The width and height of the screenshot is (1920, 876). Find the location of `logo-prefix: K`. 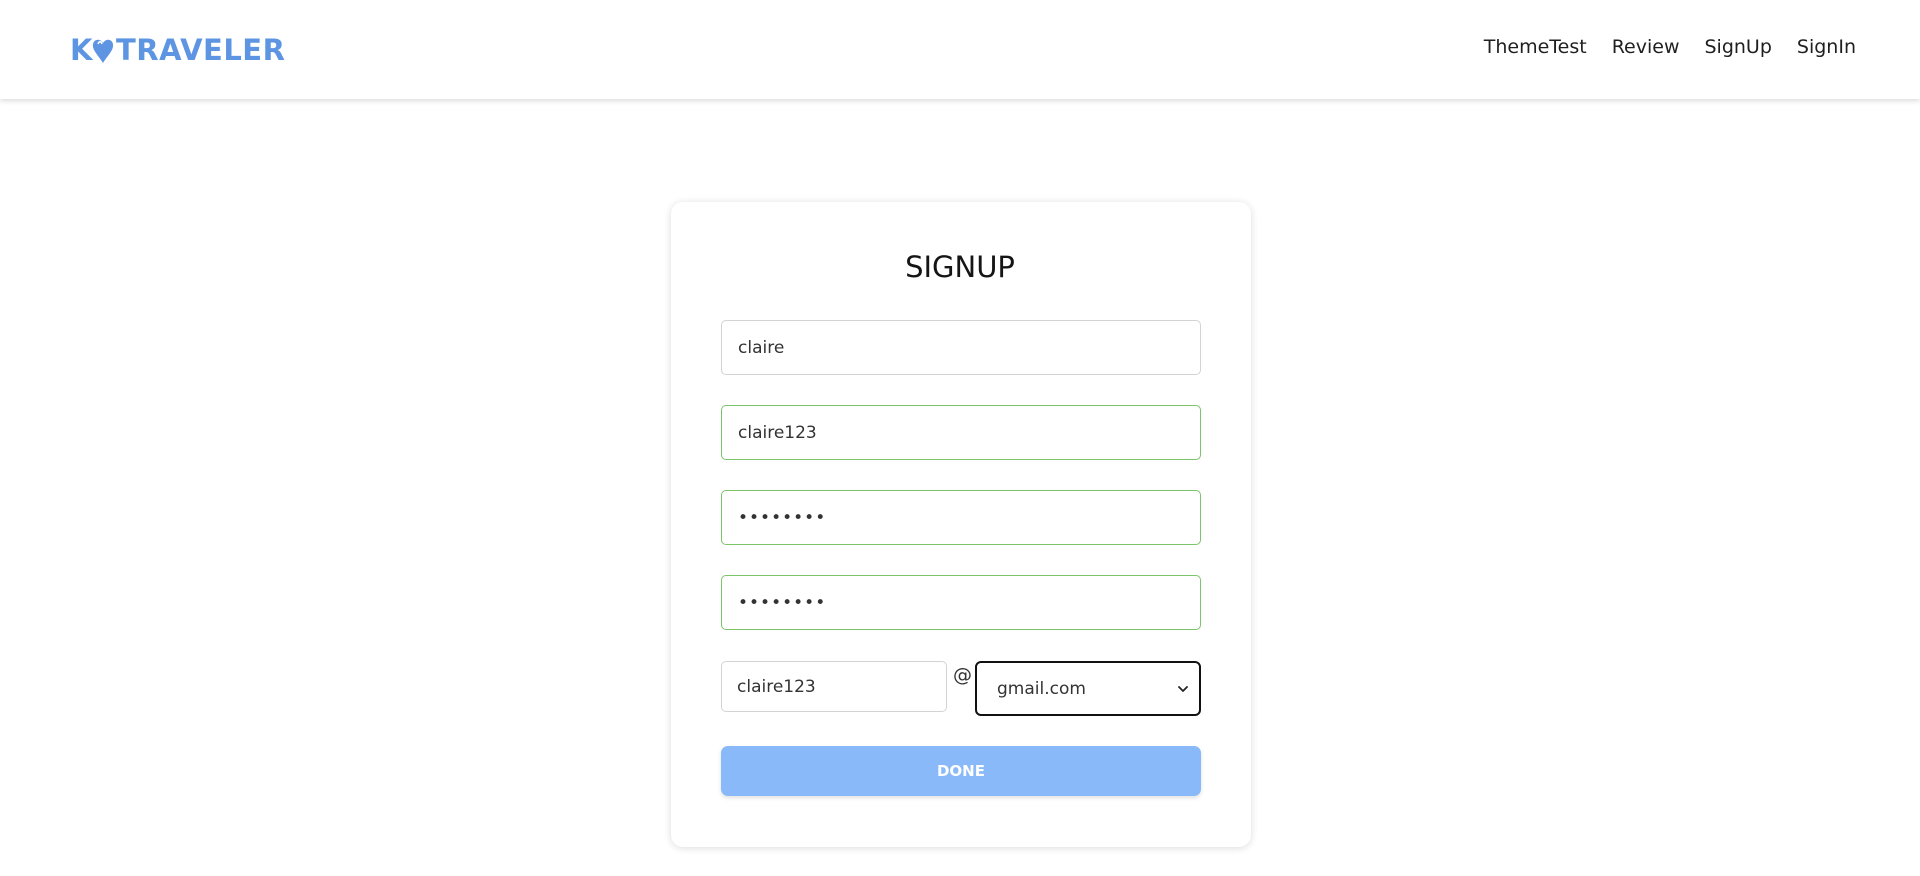

logo-prefix: K is located at coordinates (81, 50).